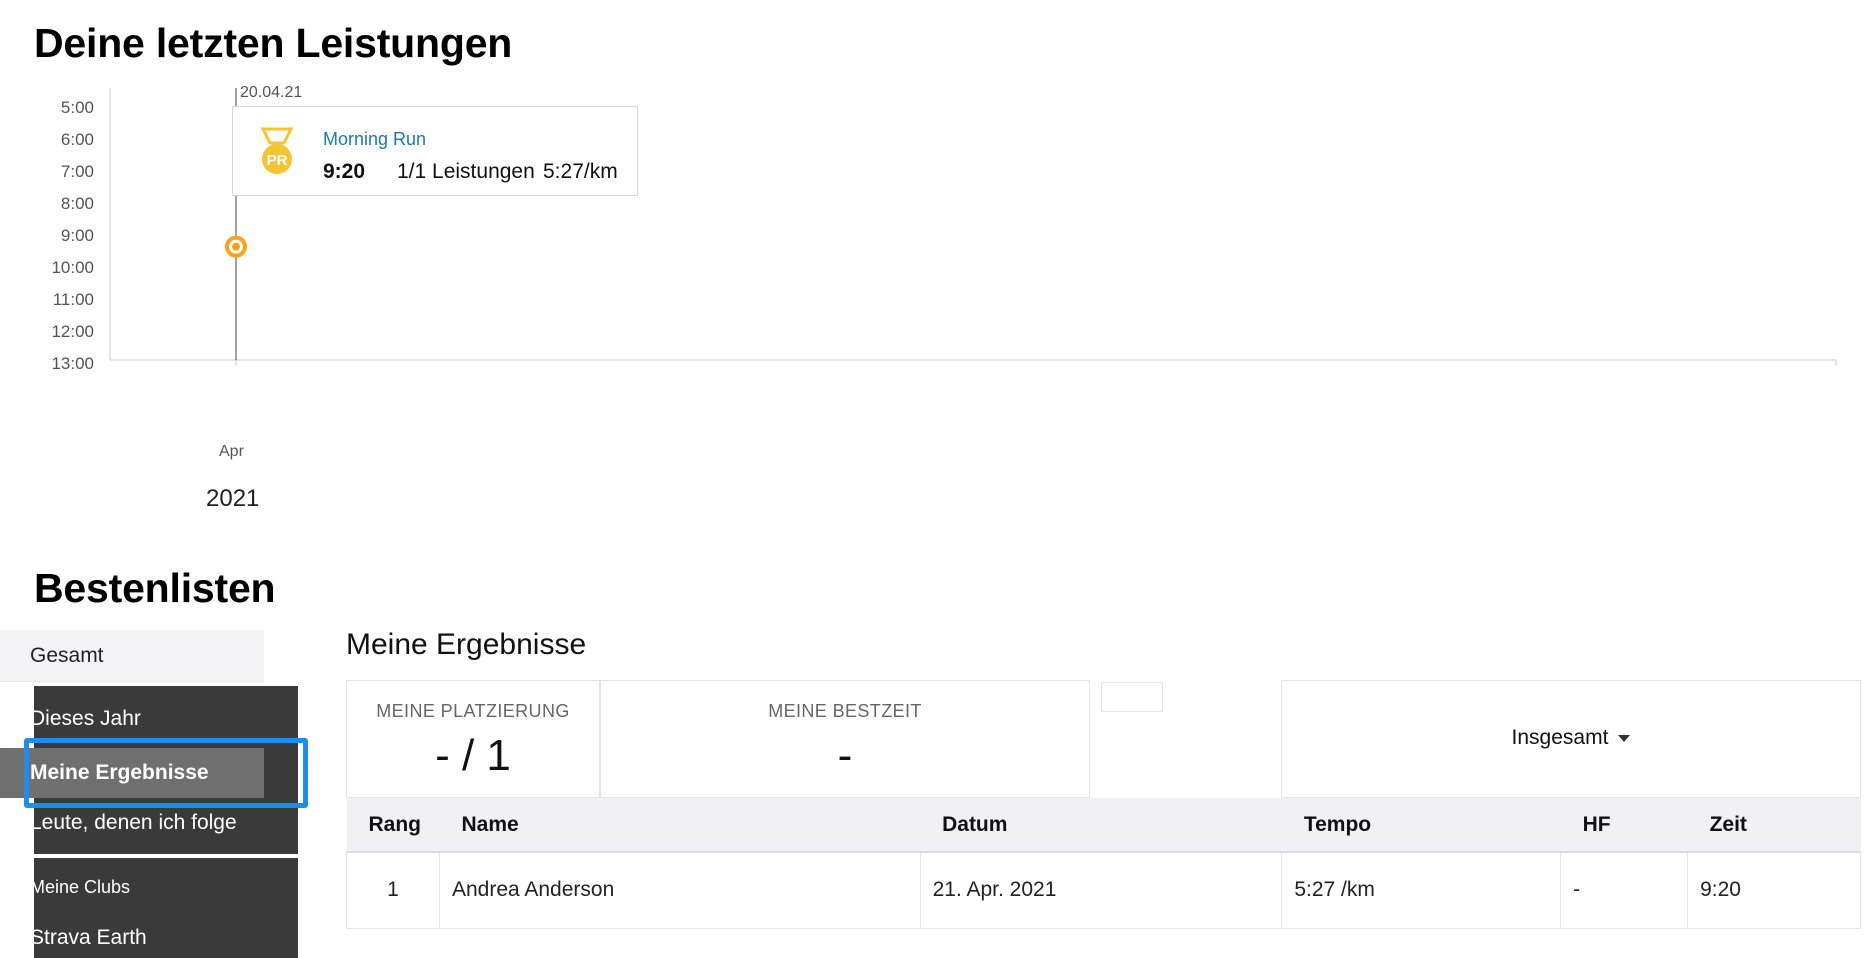 Image resolution: width=1876 pixels, height=958 pixels. I want to click on sidebar-item-strava-earth: Strava Earth, so click(132, 938).